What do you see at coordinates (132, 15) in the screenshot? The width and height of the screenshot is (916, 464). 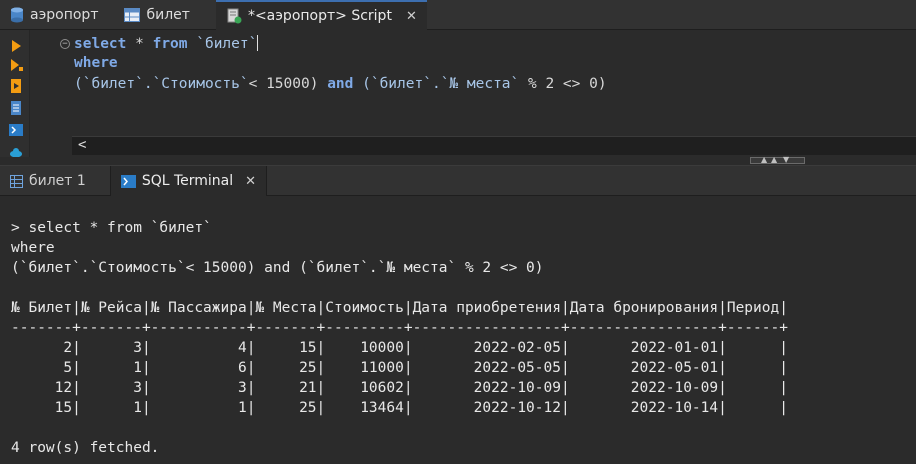 I see `table-icon` at bounding box center [132, 15].